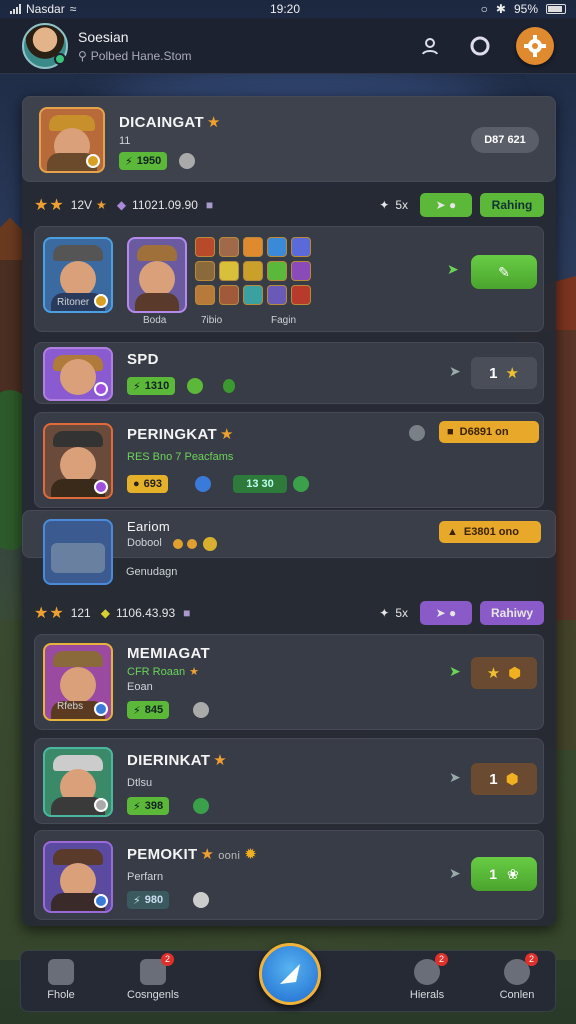 The image size is (576, 1024). Describe the element at coordinates (384, 613) in the screenshot. I see `sword-icon: ✦` at that location.